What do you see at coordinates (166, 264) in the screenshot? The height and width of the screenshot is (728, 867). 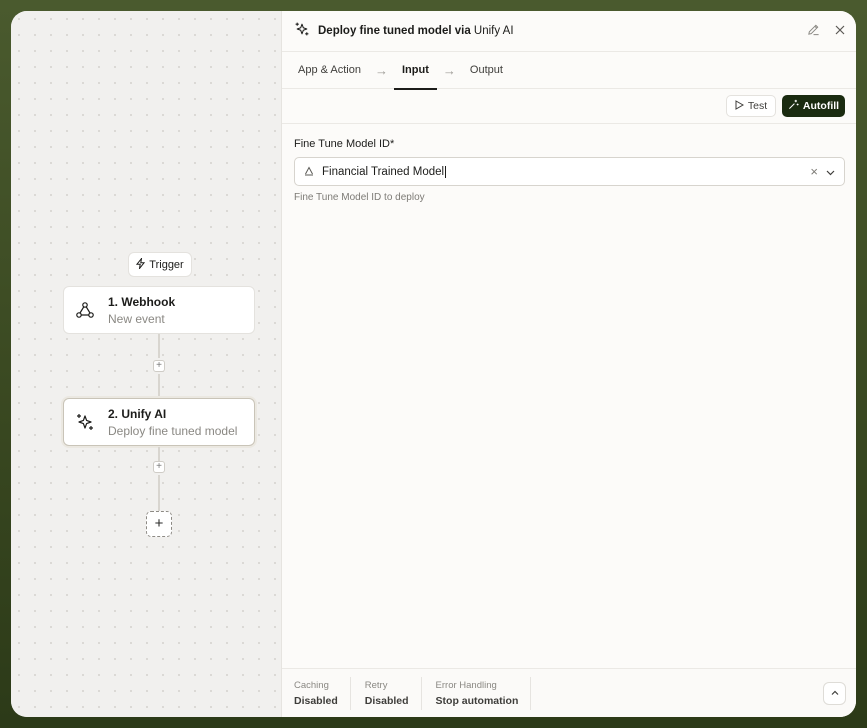 I see `trigger-label: Trigger` at bounding box center [166, 264].